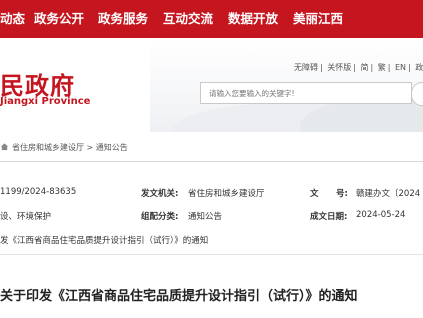  I want to click on nav-item-interaction: 互动交流, so click(188, 19).